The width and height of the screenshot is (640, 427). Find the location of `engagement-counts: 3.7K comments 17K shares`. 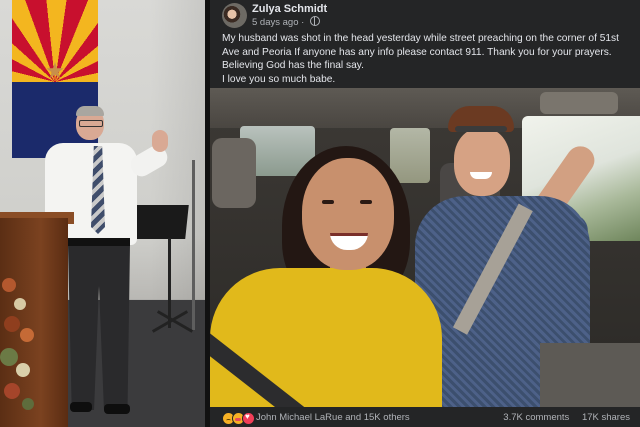

engagement-counts: 3.7K comments 17K shares is located at coordinates (566, 417).